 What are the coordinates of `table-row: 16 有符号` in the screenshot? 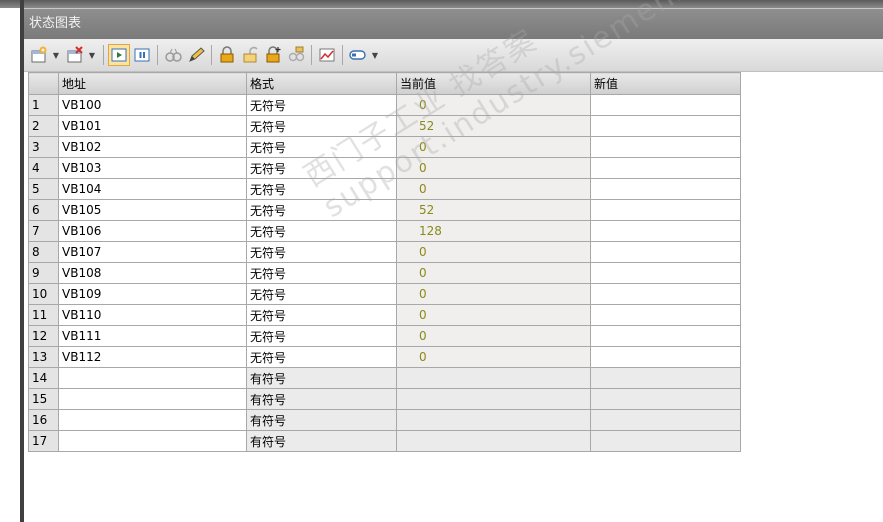 It's located at (384, 420).